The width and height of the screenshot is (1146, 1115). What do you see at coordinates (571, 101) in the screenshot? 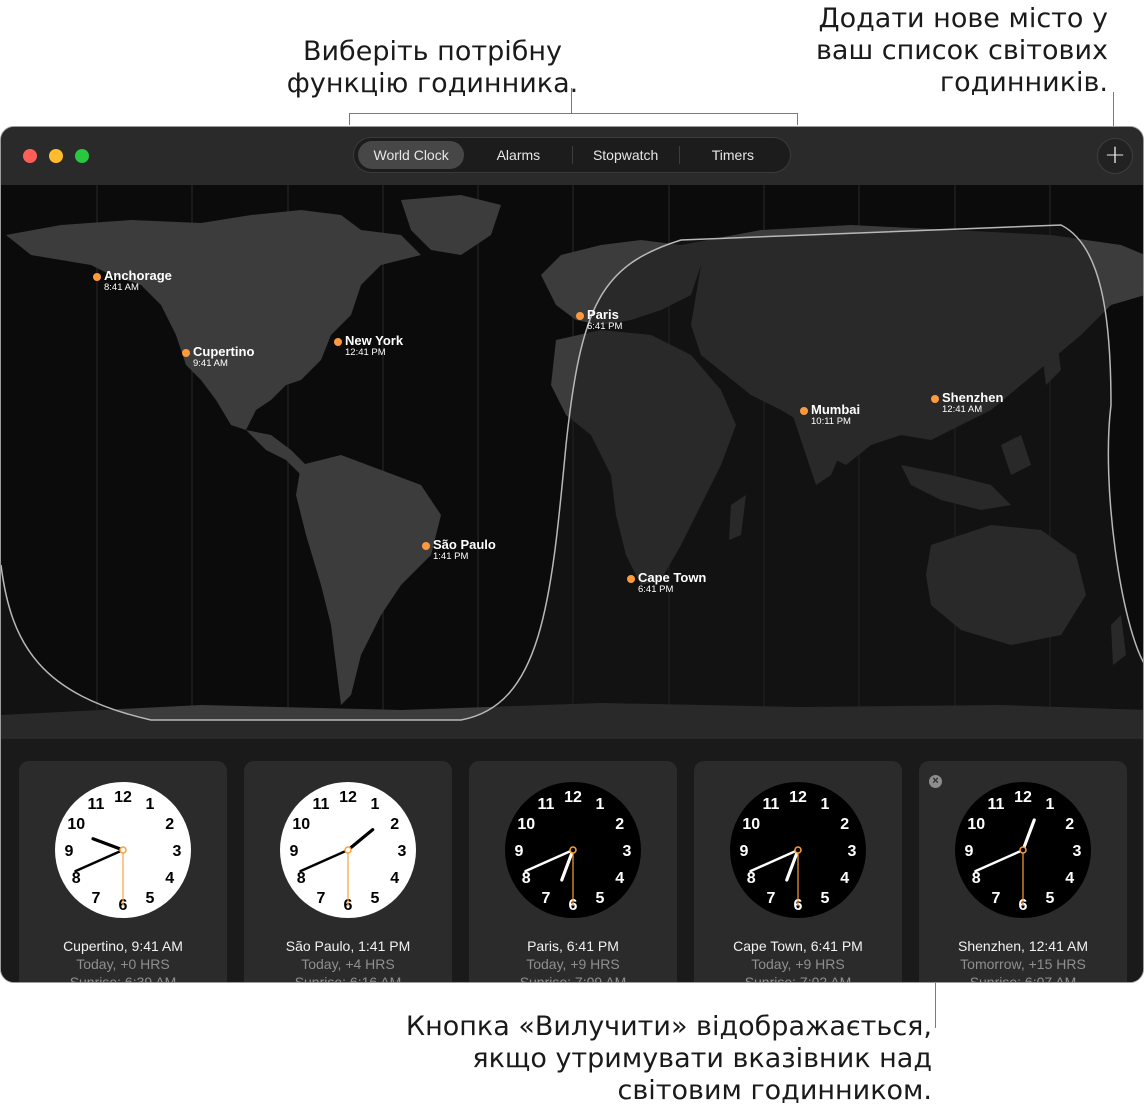
I see `leader-line` at bounding box center [571, 101].